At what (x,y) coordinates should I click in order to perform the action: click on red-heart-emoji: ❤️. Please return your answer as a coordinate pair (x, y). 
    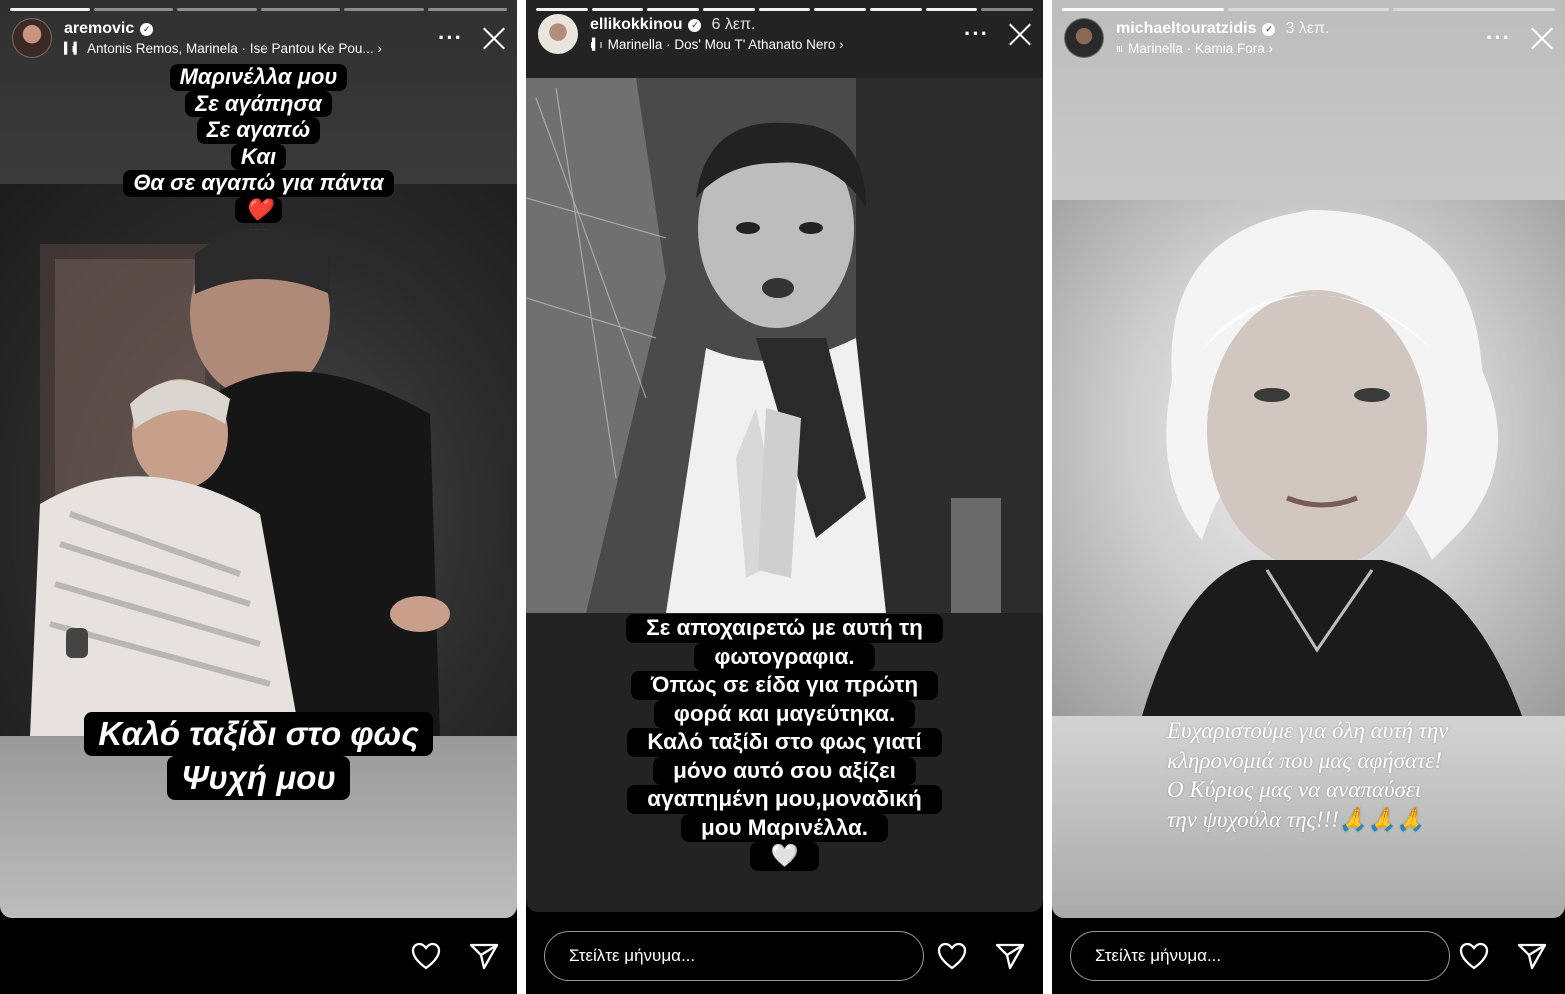
    Looking at the image, I should click on (258, 209).